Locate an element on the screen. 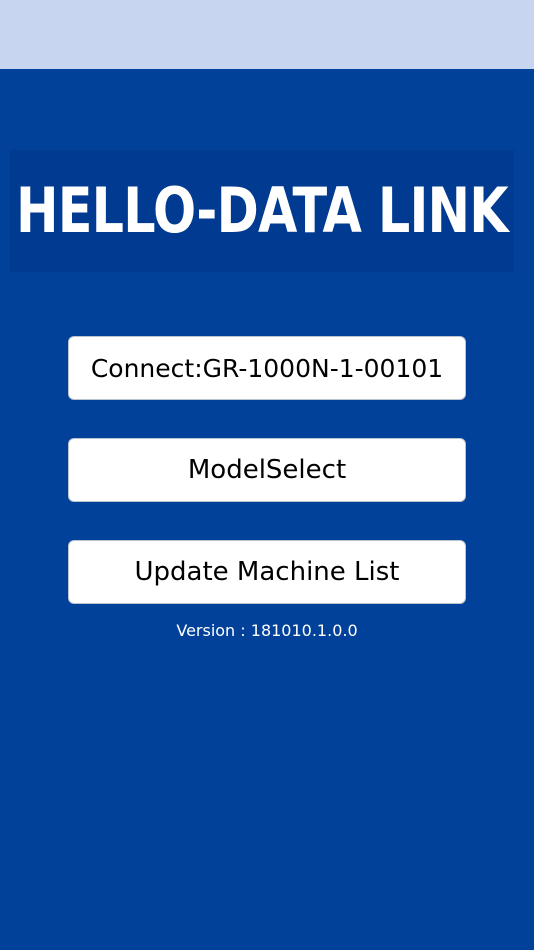 This screenshot has width=534, height=950. app-logo: HELLO-DATA LINK is located at coordinates (262, 211).